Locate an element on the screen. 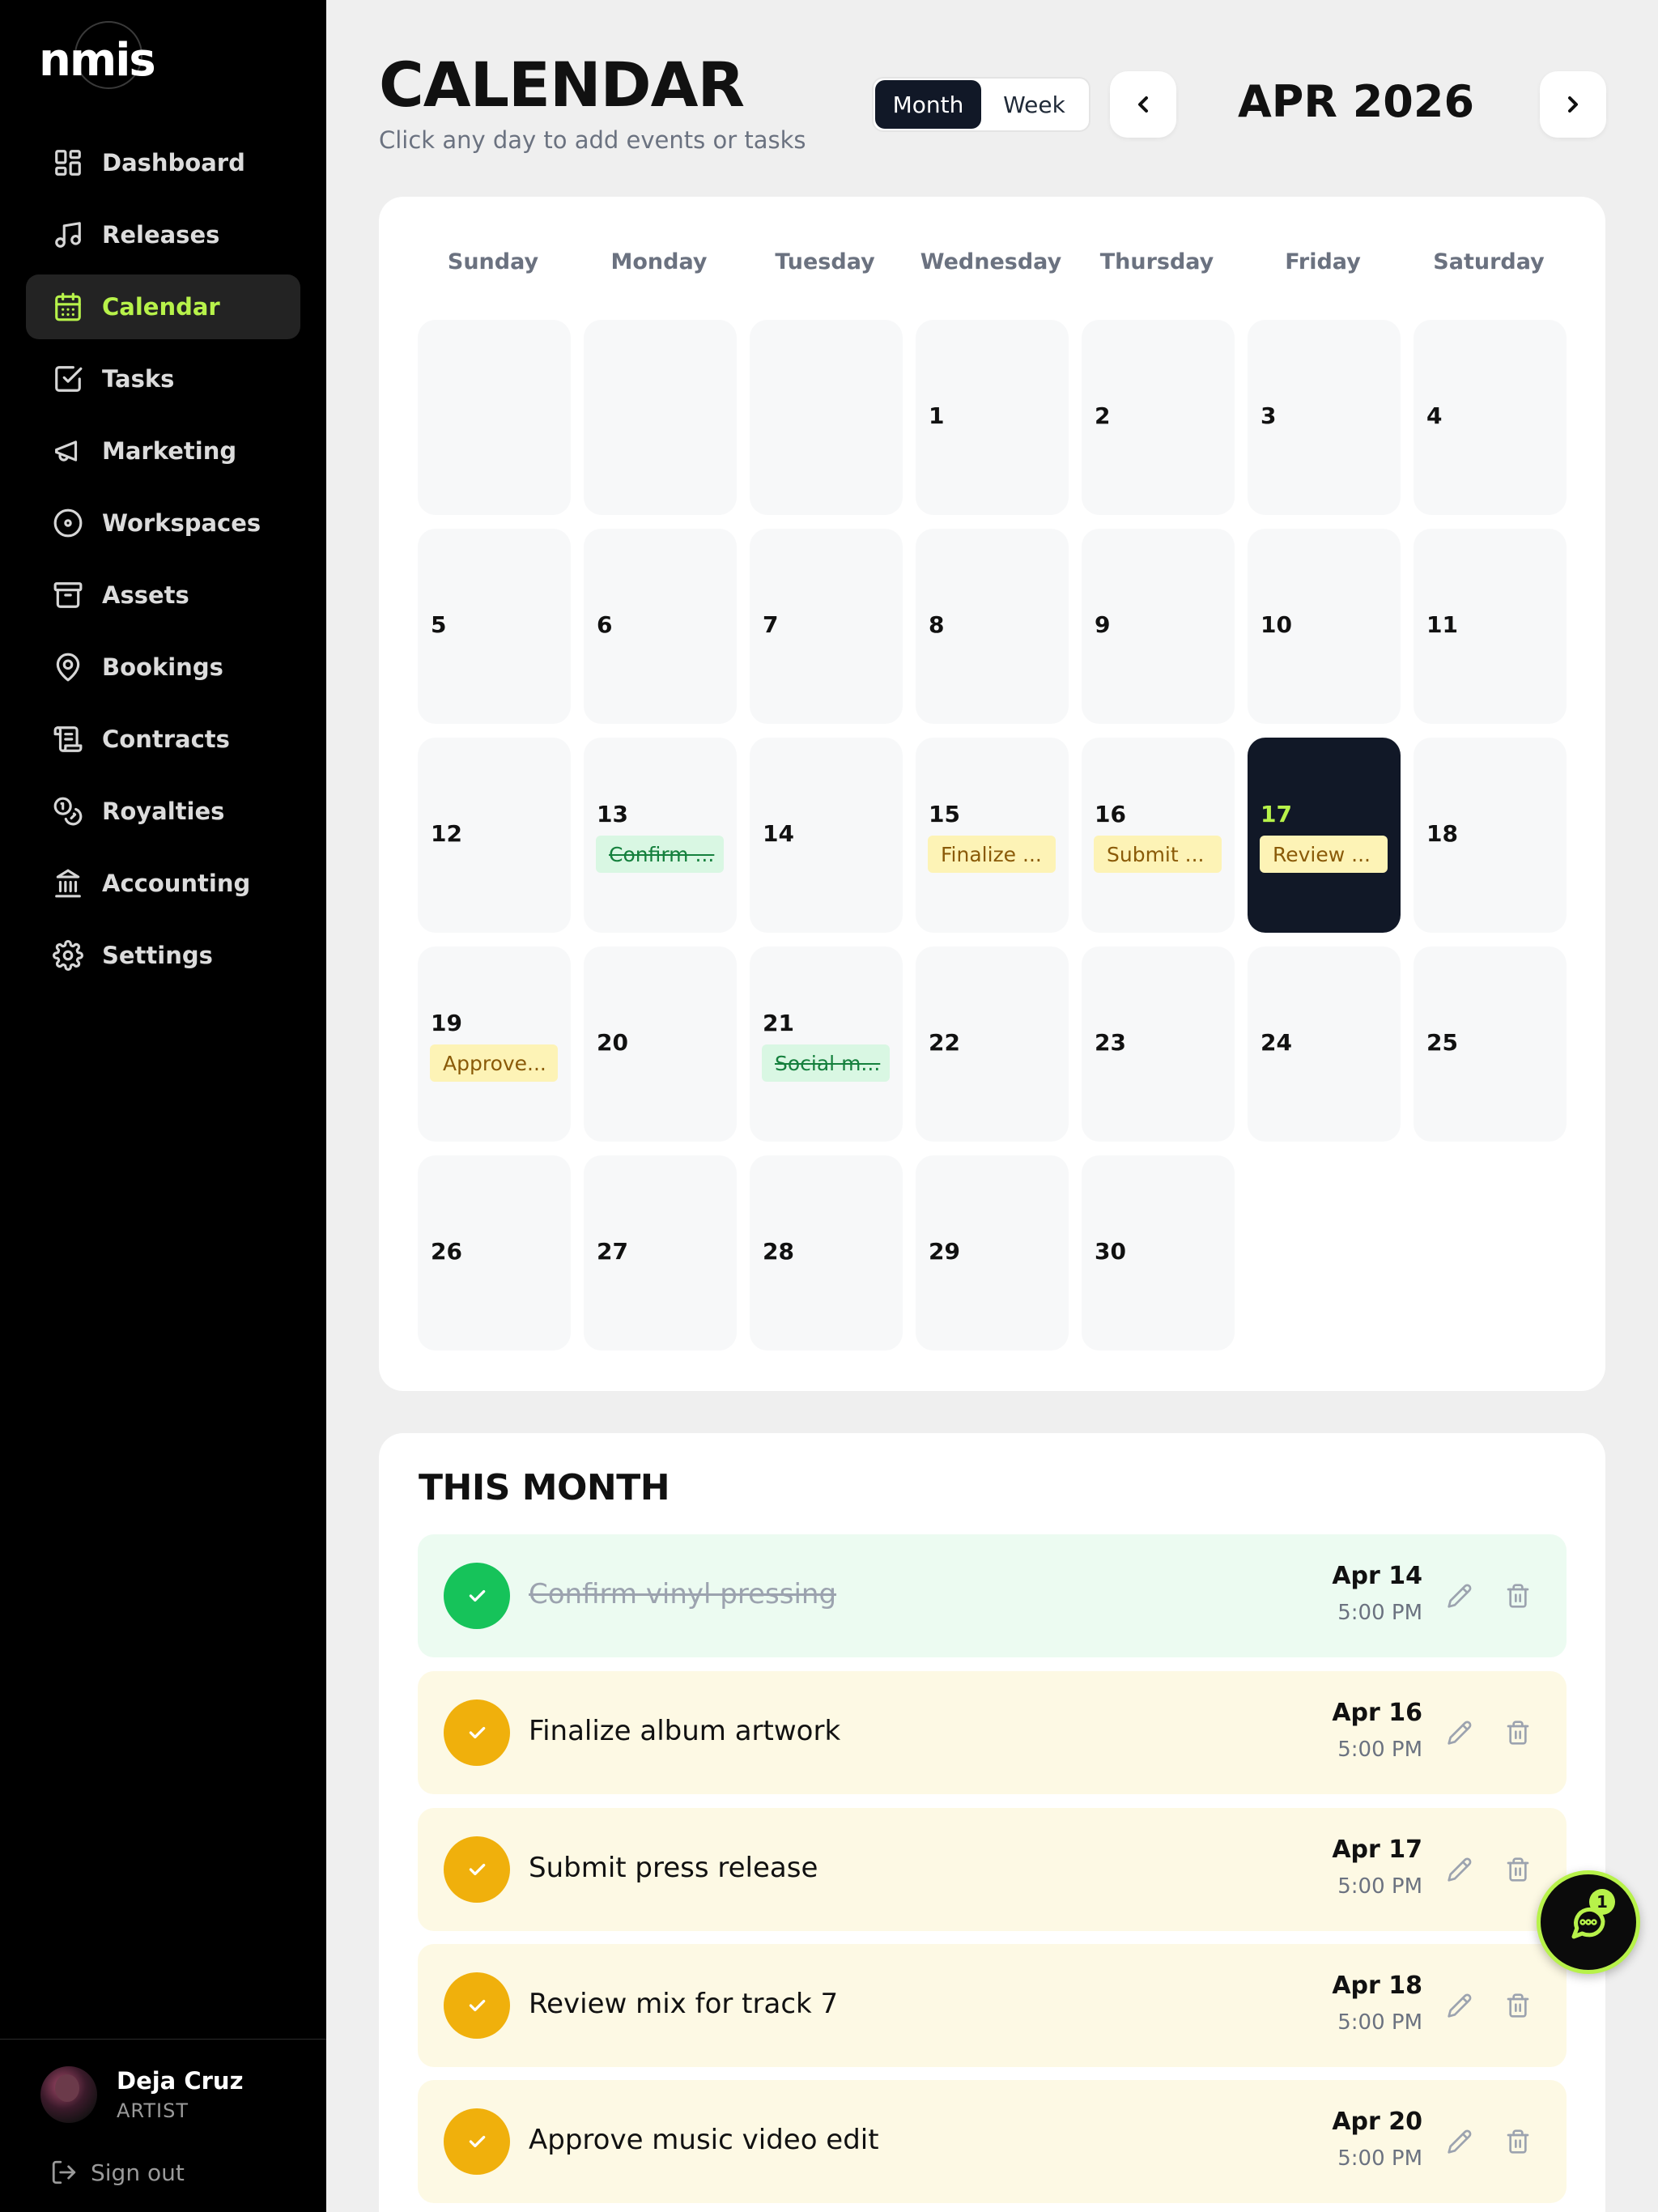 The width and height of the screenshot is (1658, 2212). prev-month-button is located at coordinates (1143, 104).